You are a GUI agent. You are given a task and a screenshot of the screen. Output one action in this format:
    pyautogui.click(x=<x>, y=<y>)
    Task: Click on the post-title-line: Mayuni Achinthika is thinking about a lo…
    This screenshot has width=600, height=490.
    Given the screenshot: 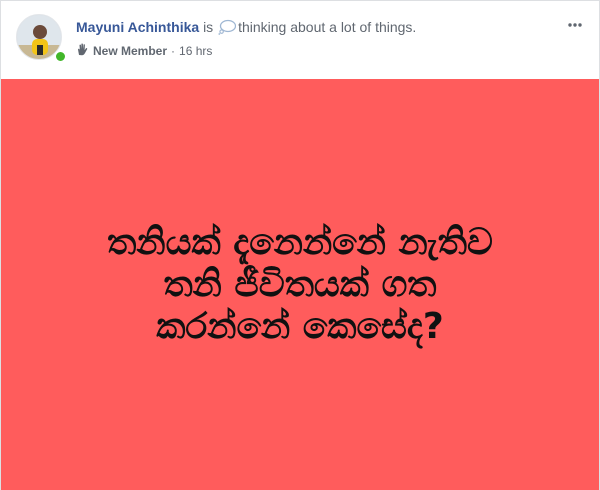 What is the action you would take?
    pyautogui.click(x=246, y=28)
    